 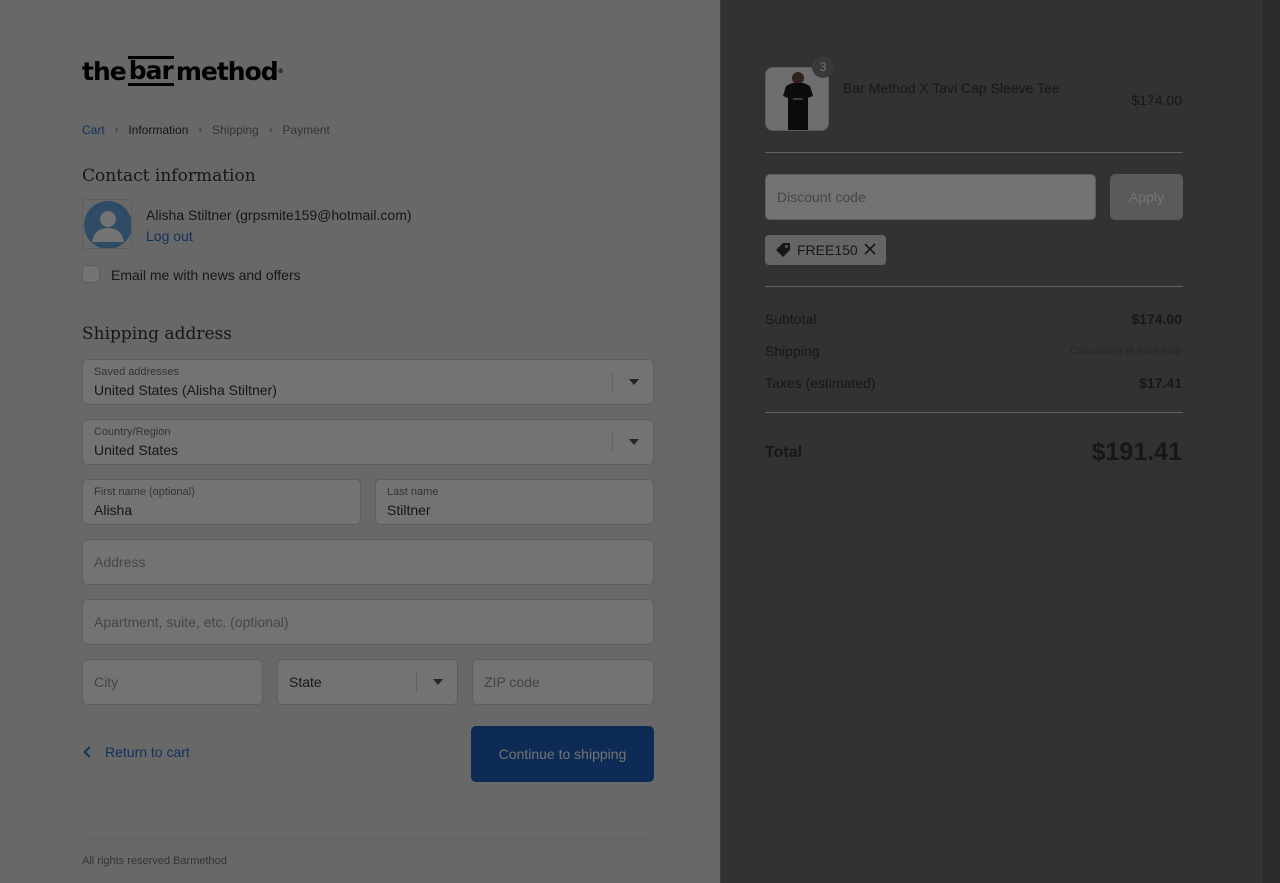 I want to click on return-to-cart-link: Return to cart, so click(x=136, y=752).